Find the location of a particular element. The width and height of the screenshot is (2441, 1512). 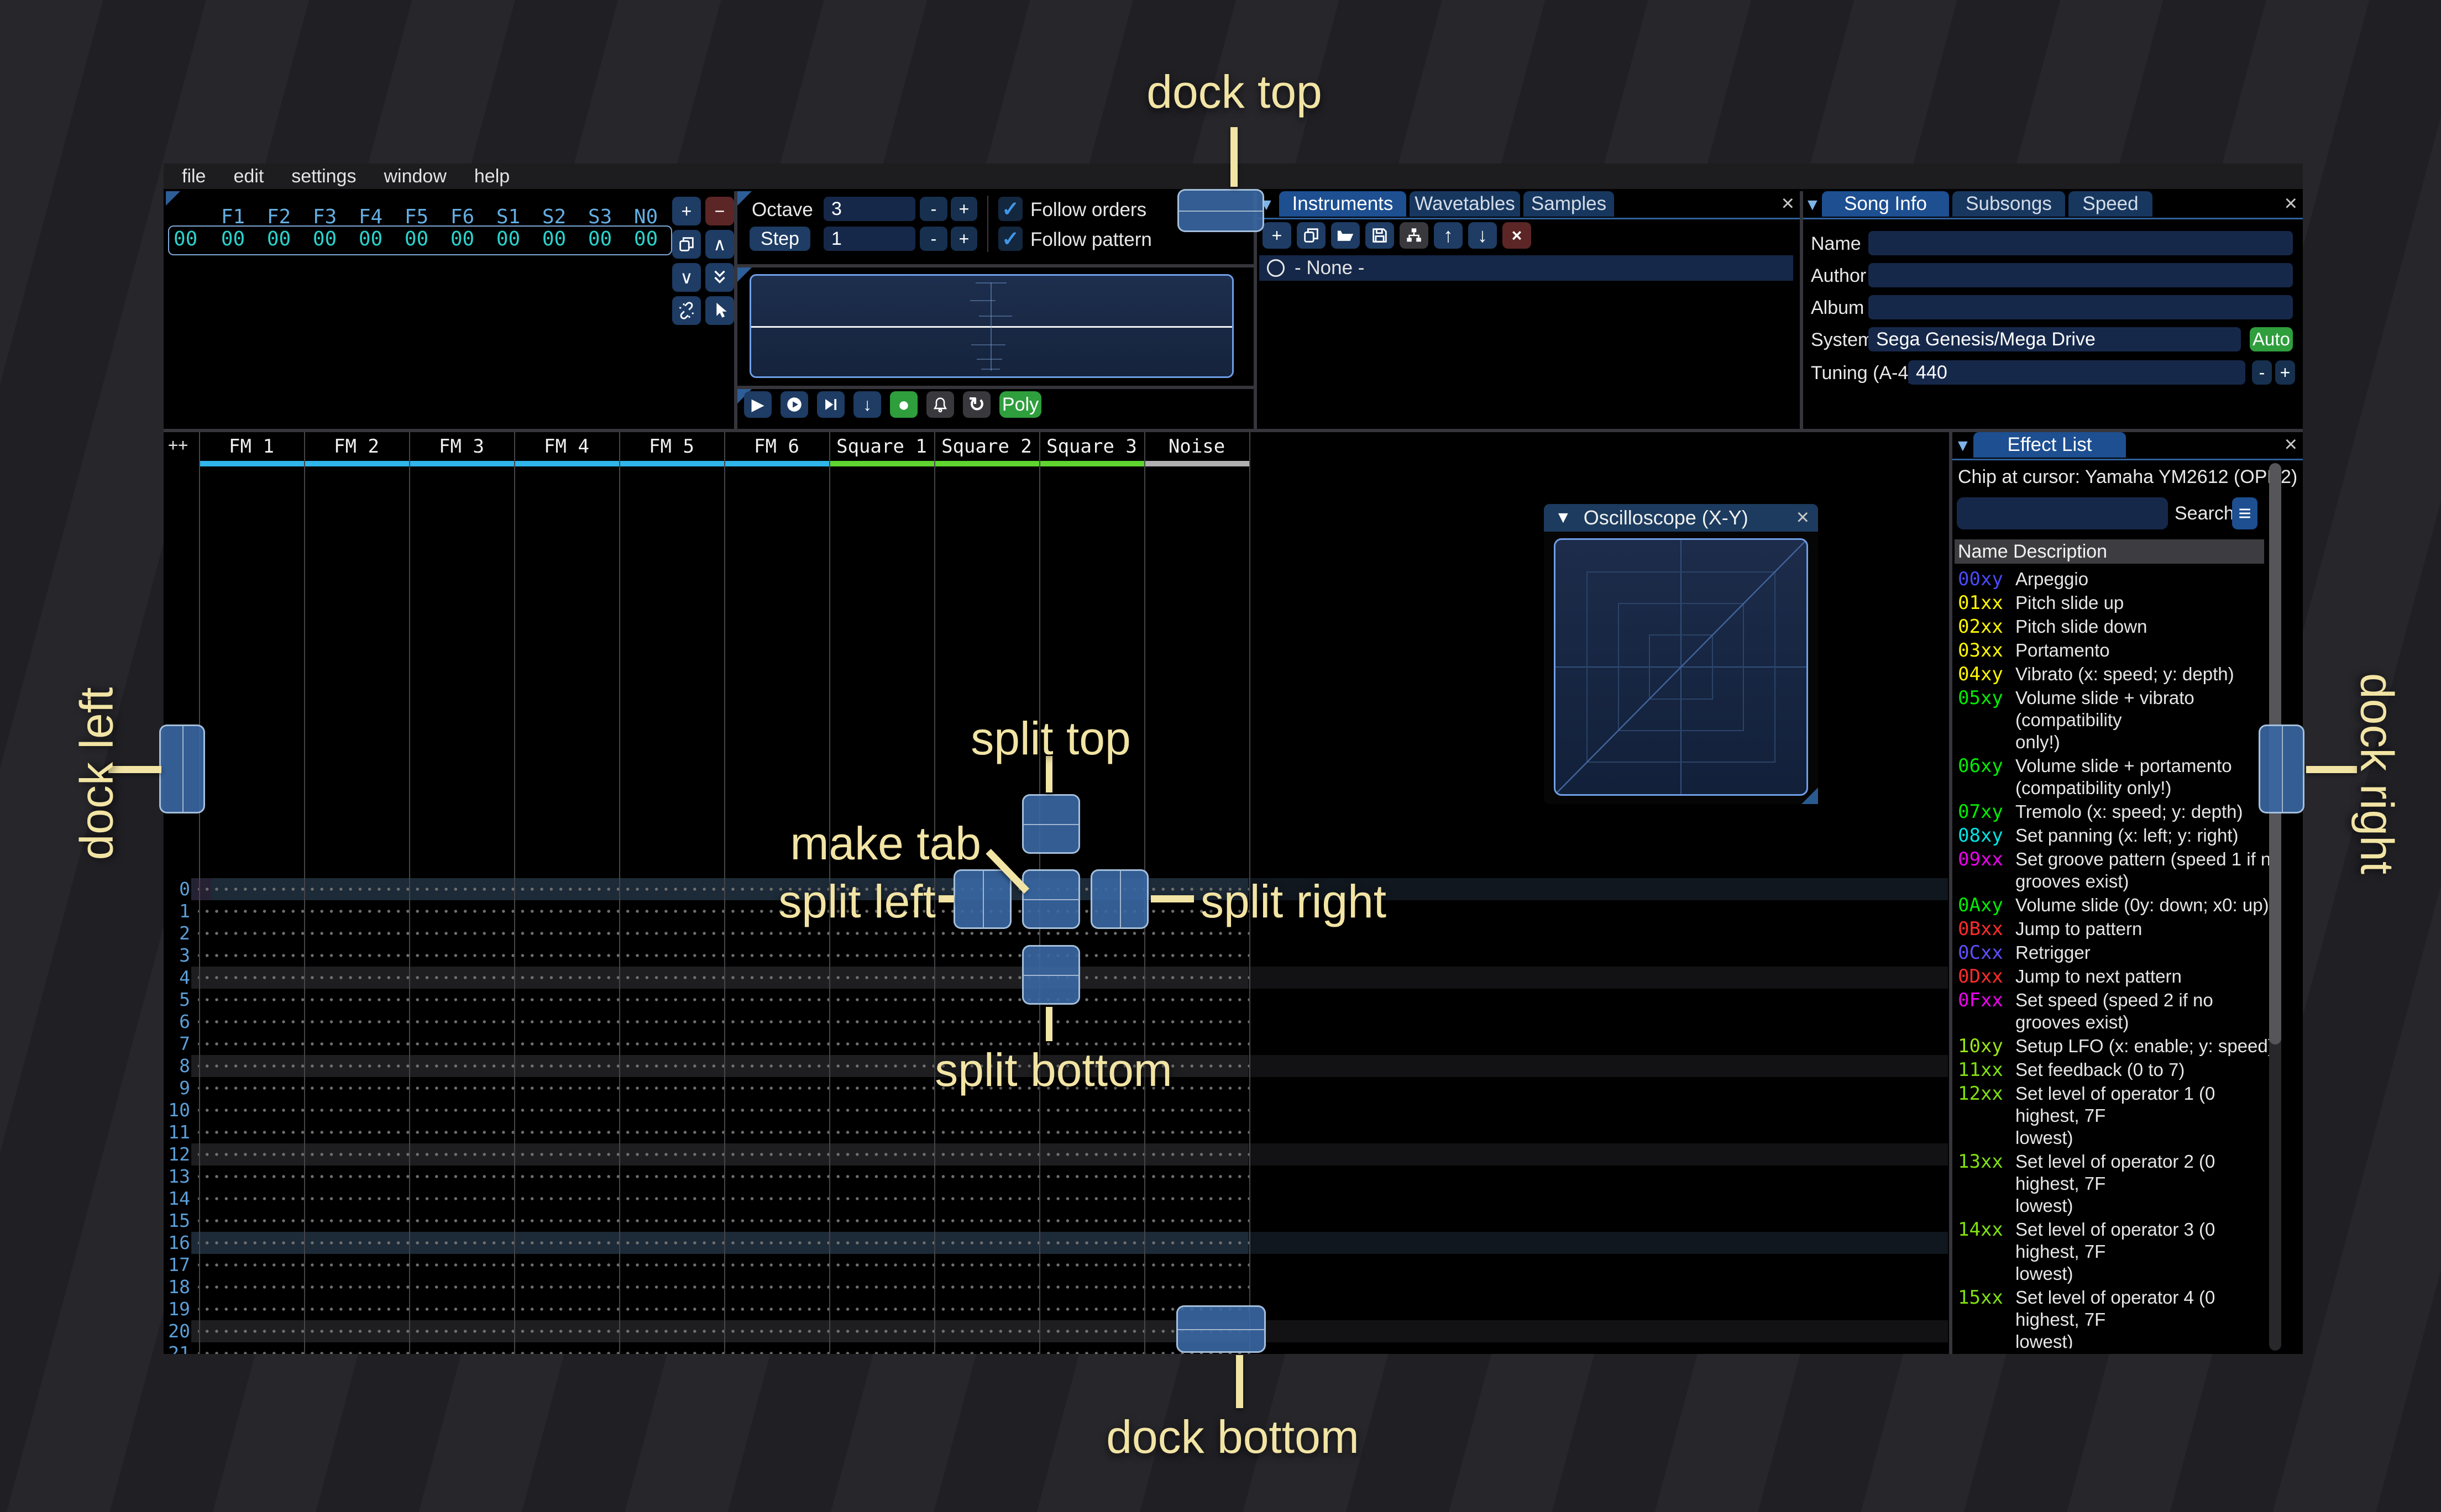

author-field is located at coordinates (2080, 275).